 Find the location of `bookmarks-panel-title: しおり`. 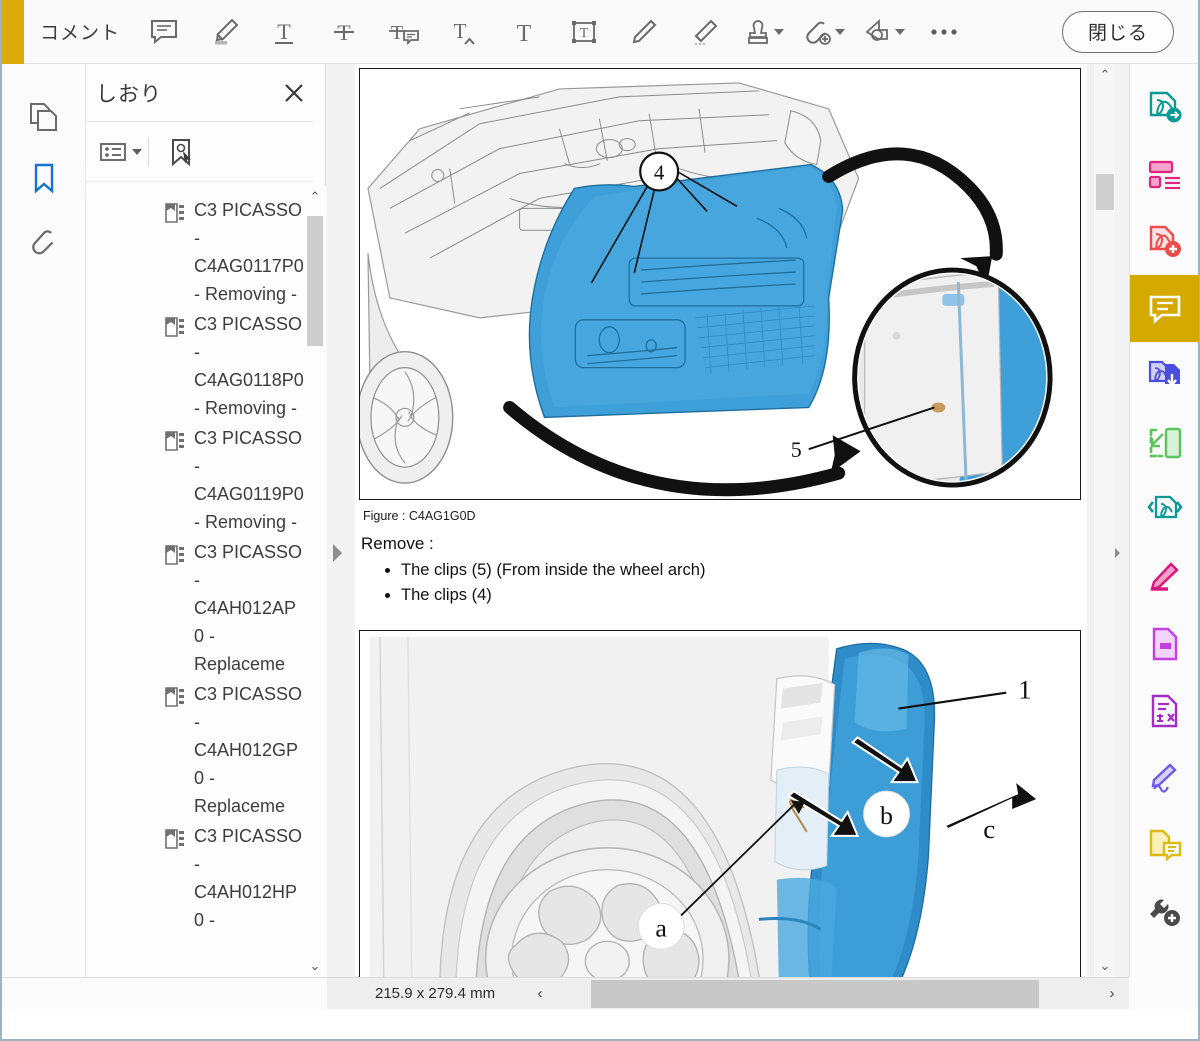

bookmarks-panel-title: しおり is located at coordinates (129, 94).